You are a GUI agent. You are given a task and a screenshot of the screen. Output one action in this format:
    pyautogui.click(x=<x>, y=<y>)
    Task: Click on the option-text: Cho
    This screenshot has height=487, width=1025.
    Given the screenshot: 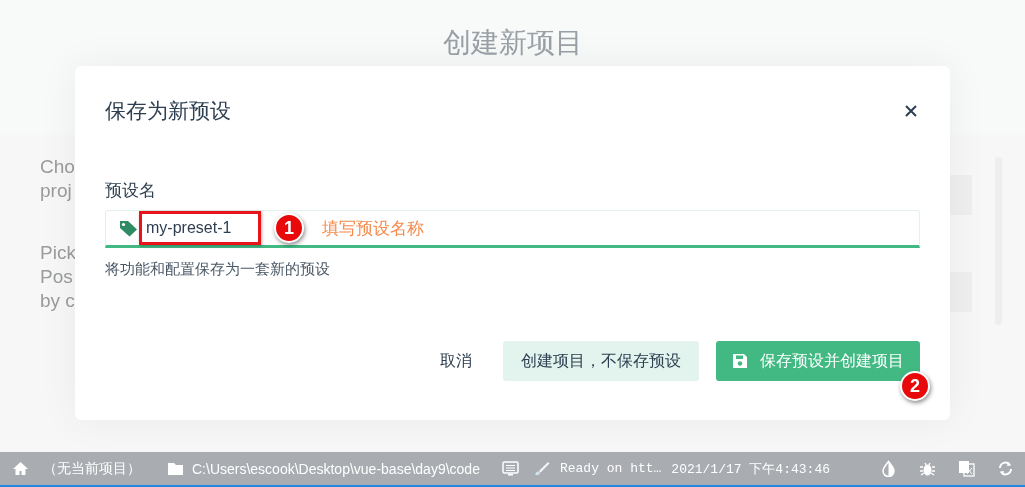 What is the action you would take?
    pyautogui.click(x=58, y=167)
    